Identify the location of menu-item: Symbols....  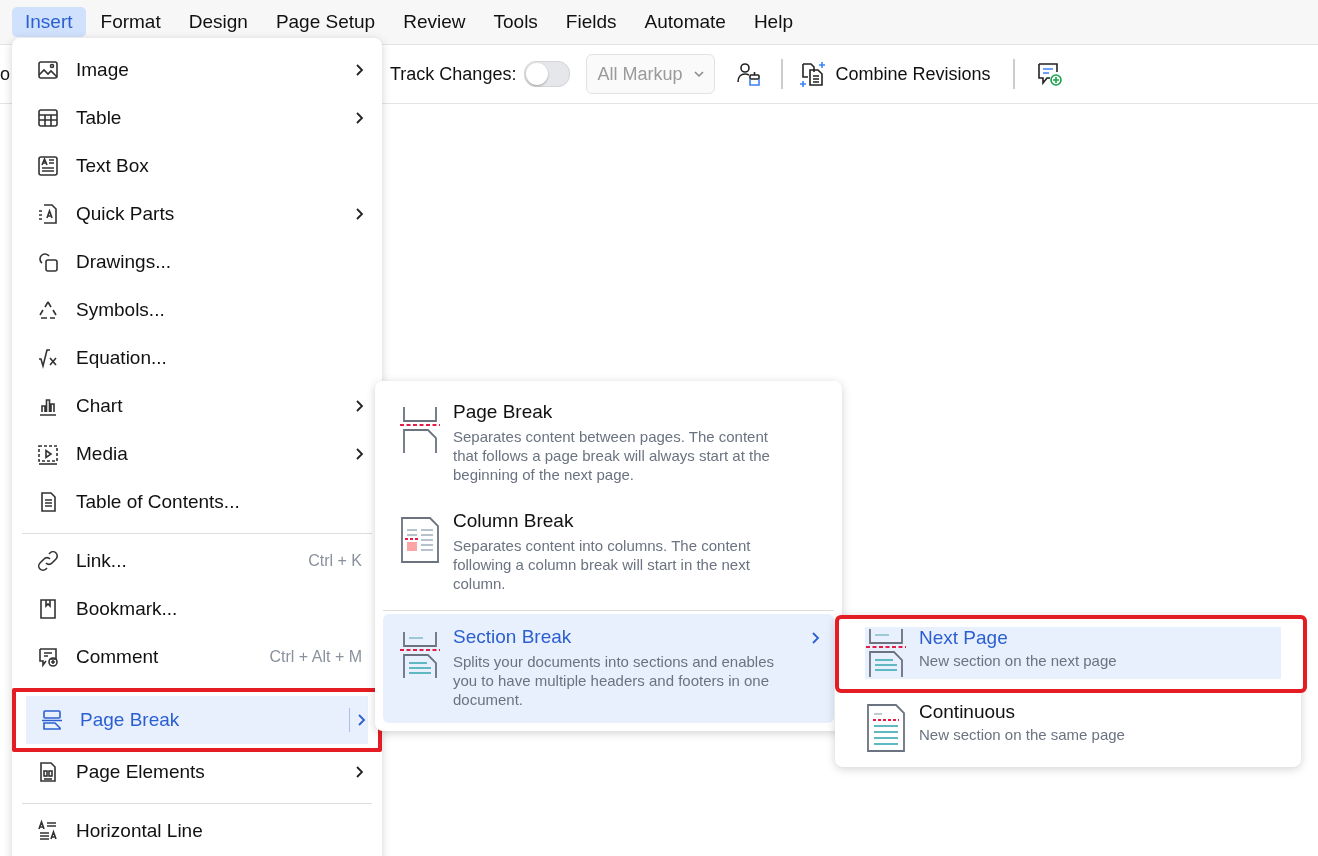
(197, 310).